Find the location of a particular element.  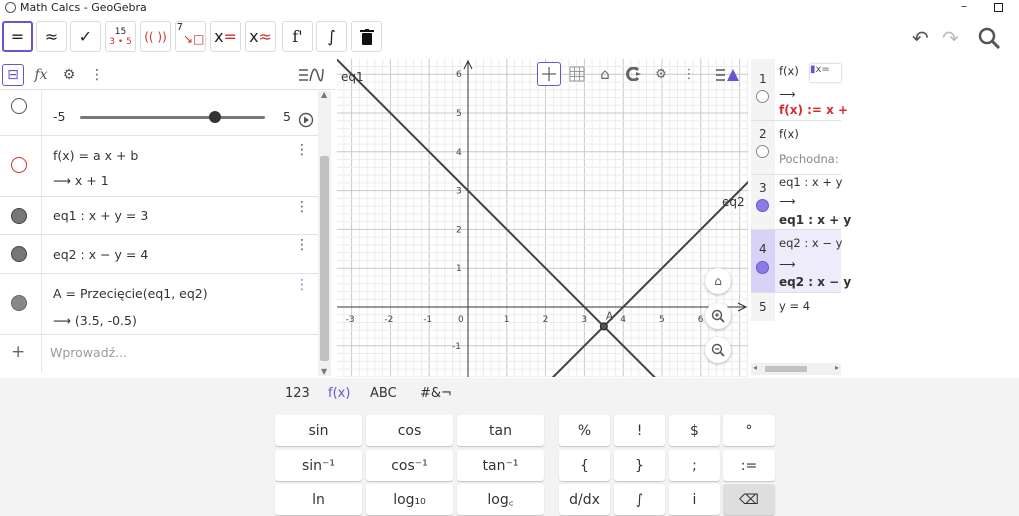

home-view-button: ⌂ is located at coordinates (718, 281).